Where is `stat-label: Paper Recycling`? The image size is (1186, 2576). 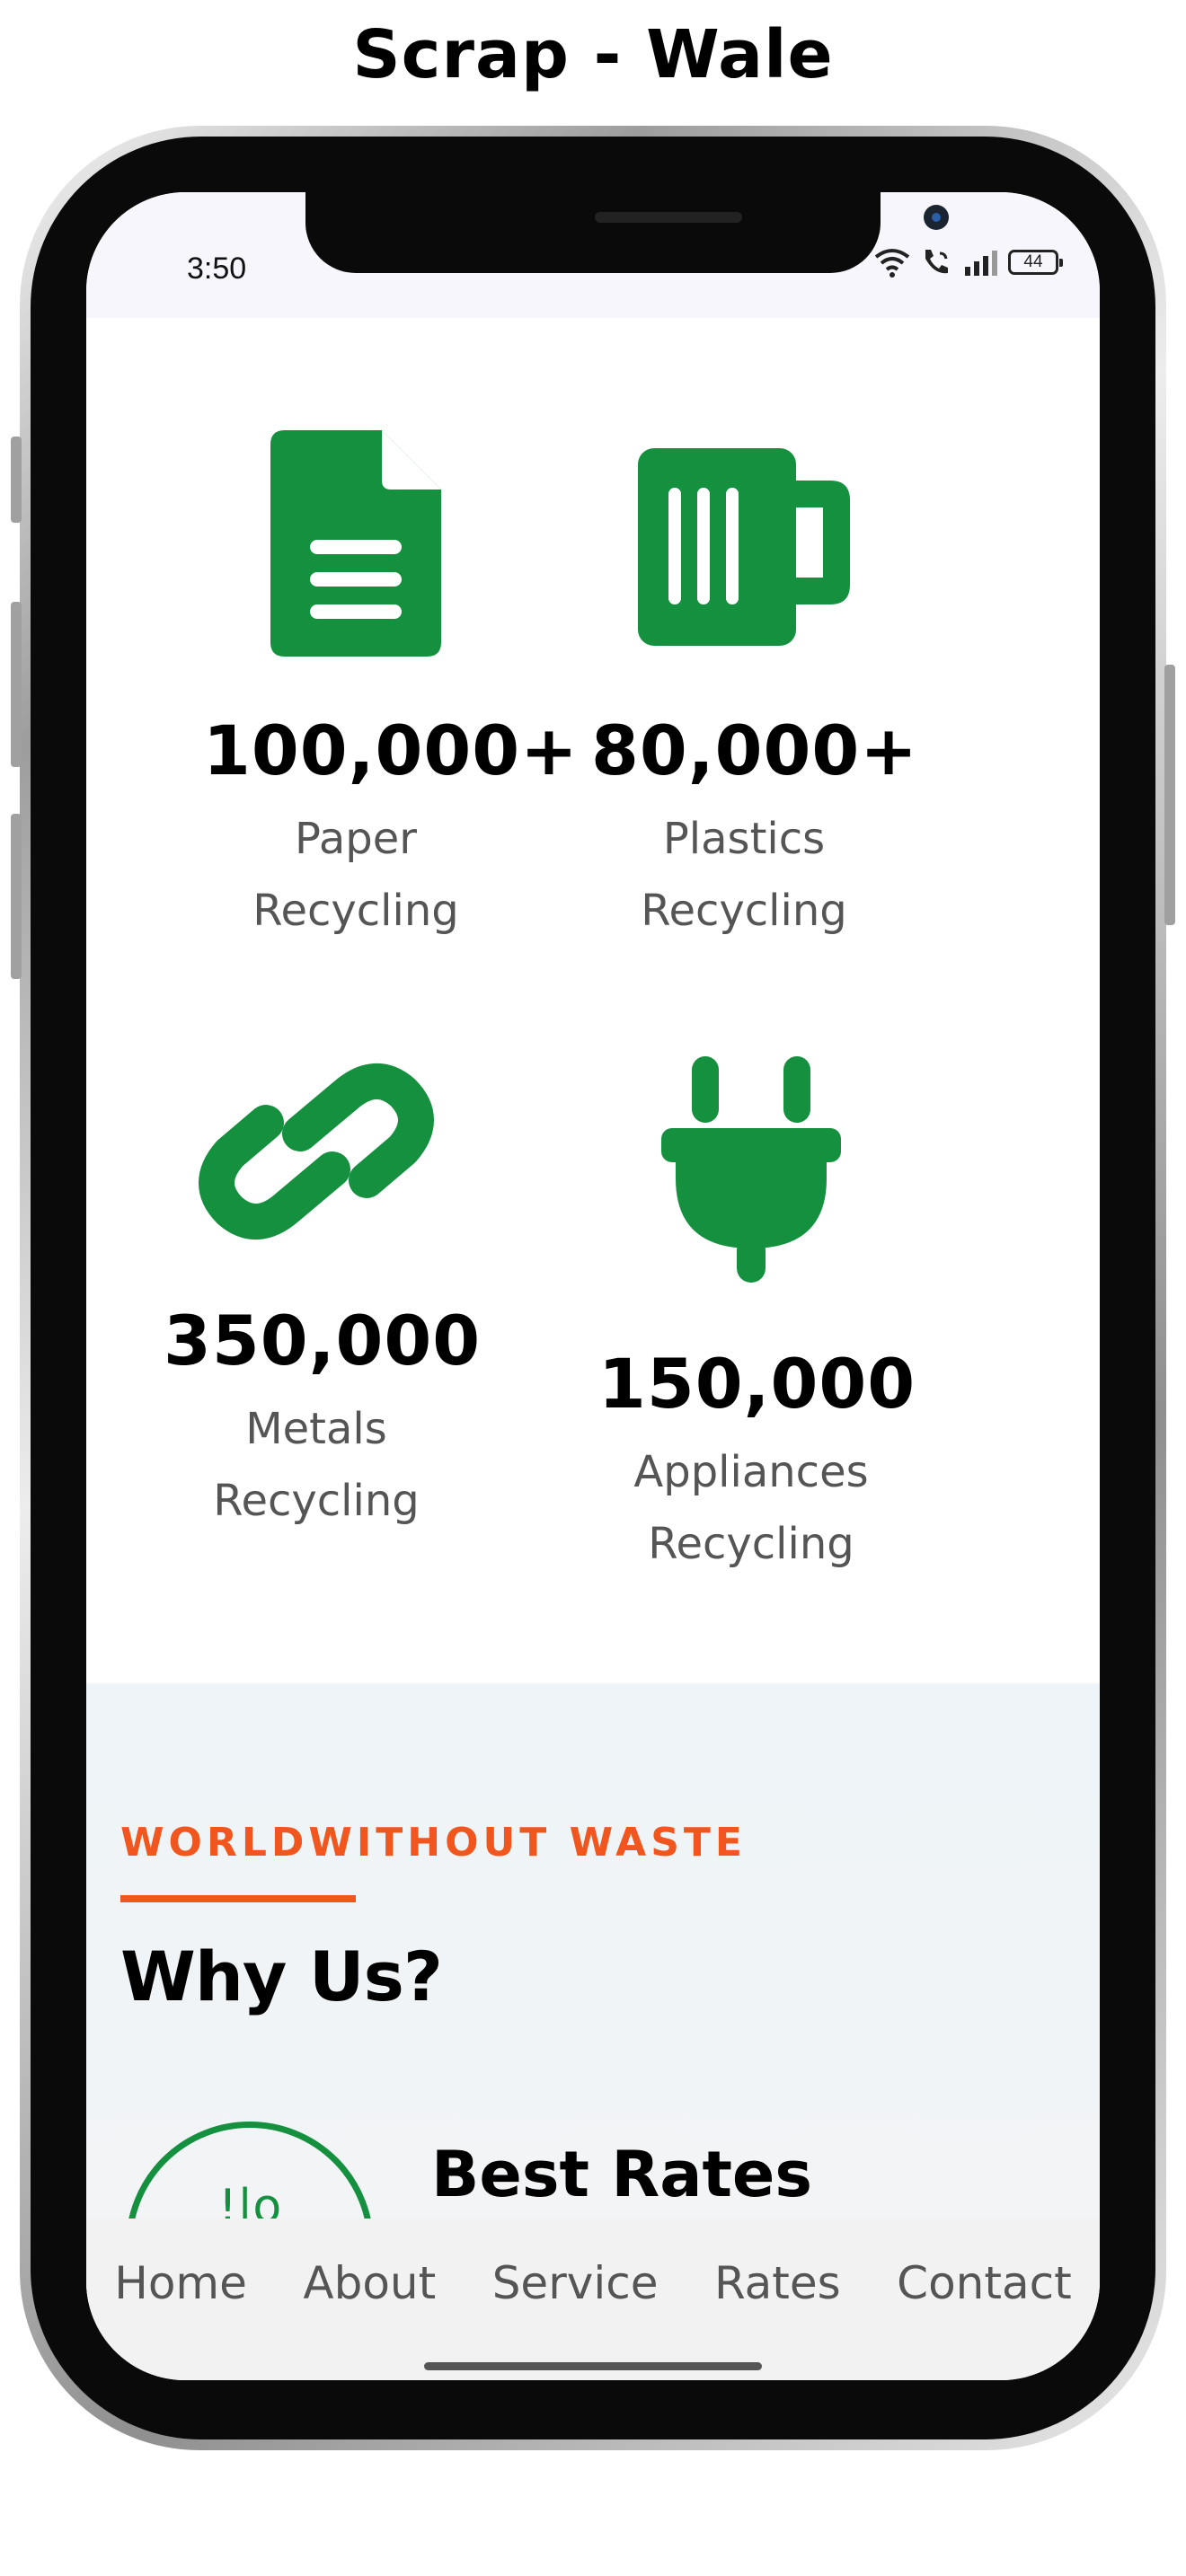 stat-label: Paper Recycling is located at coordinates (355, 875).